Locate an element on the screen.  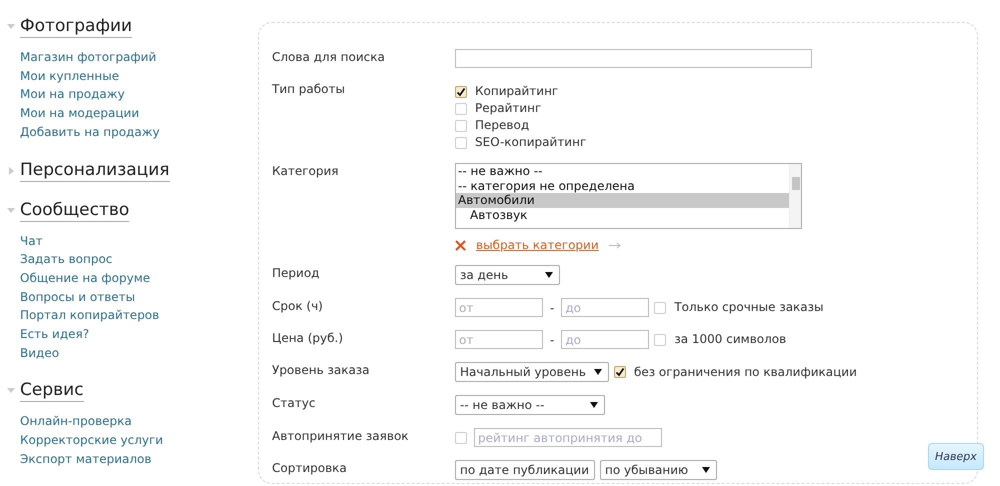
list-option: -- категория не определена is located at coordinates (622, 186).